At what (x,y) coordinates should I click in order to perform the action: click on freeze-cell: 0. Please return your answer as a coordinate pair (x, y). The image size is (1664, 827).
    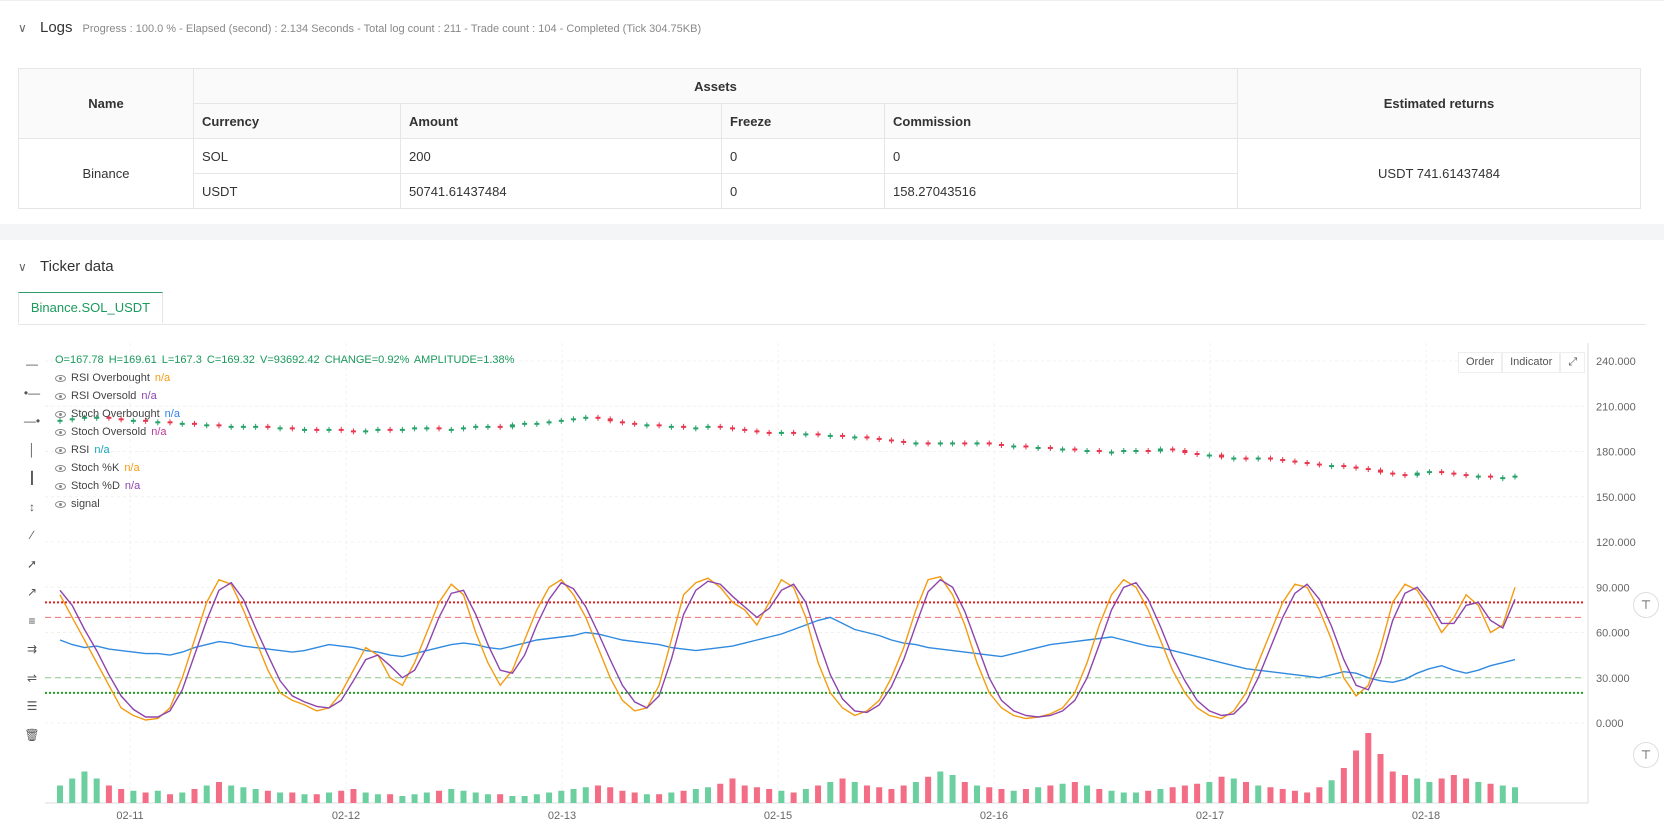
    Looking at the image, I should click on (803, 156).